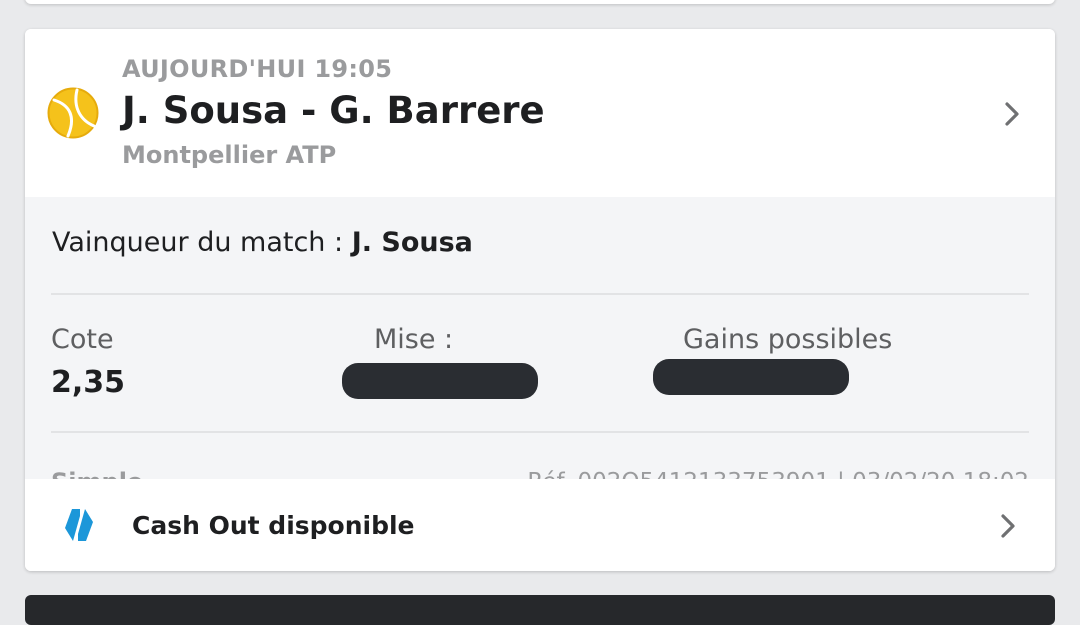 This screenshot has height=625, width=1080. Describe the element at coordinates (73, 113) in the screenshot. I see `tennis-ball-icon` at that location.